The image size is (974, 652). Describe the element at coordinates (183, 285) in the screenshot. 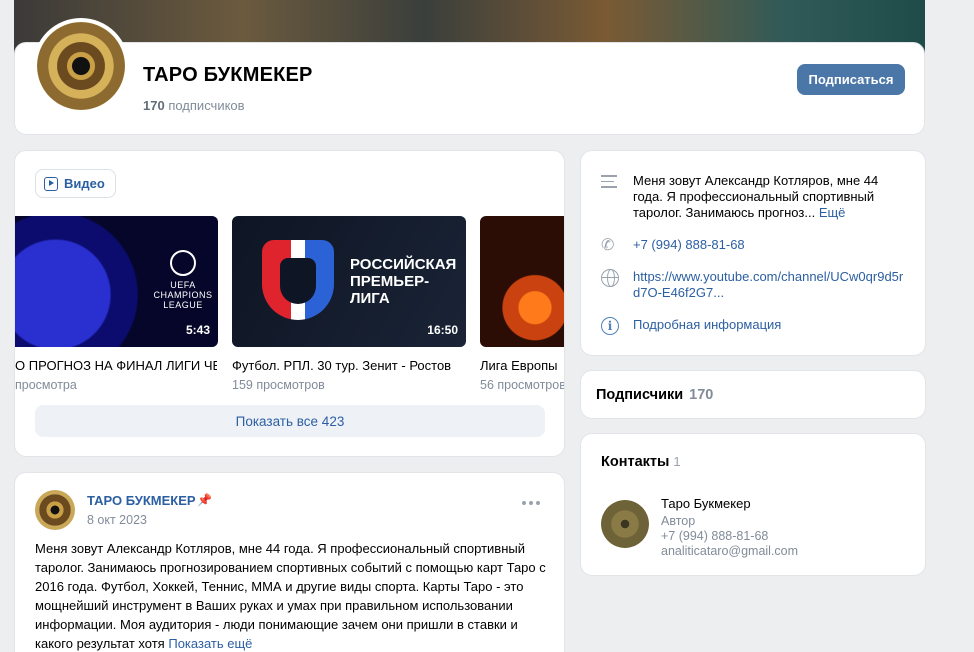

I see `logo-top-text: UEFA` at that location.